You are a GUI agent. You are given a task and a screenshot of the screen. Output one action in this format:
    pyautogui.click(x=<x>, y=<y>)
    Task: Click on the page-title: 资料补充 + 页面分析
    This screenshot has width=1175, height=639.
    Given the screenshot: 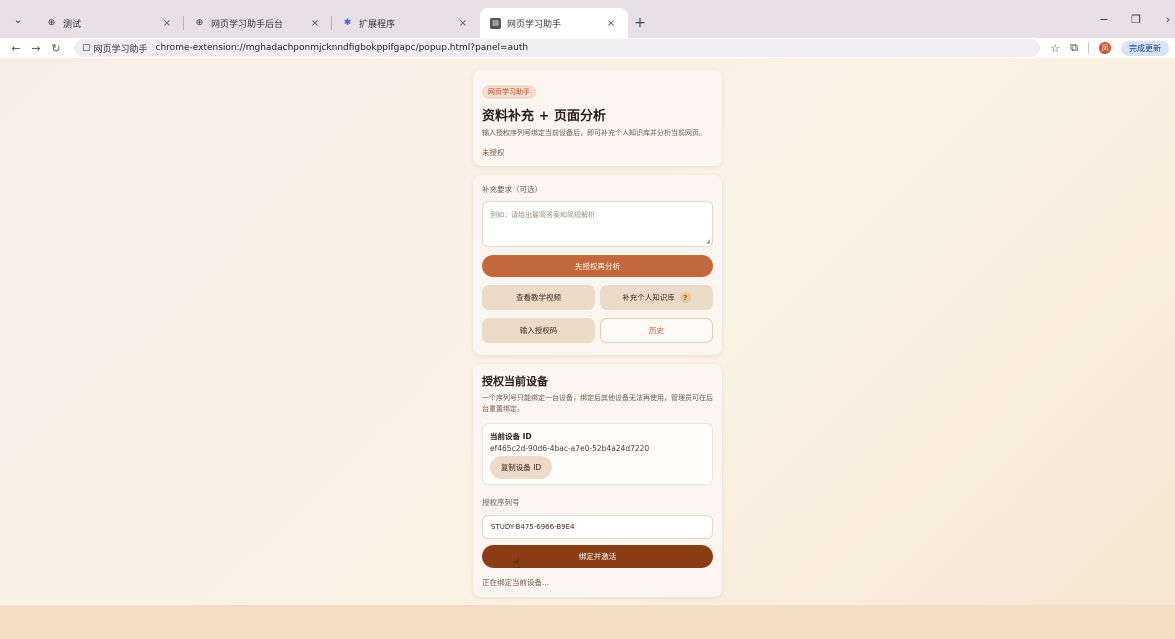 What is the action you would take?
    pyautogui.click(x=544, y=116)
    